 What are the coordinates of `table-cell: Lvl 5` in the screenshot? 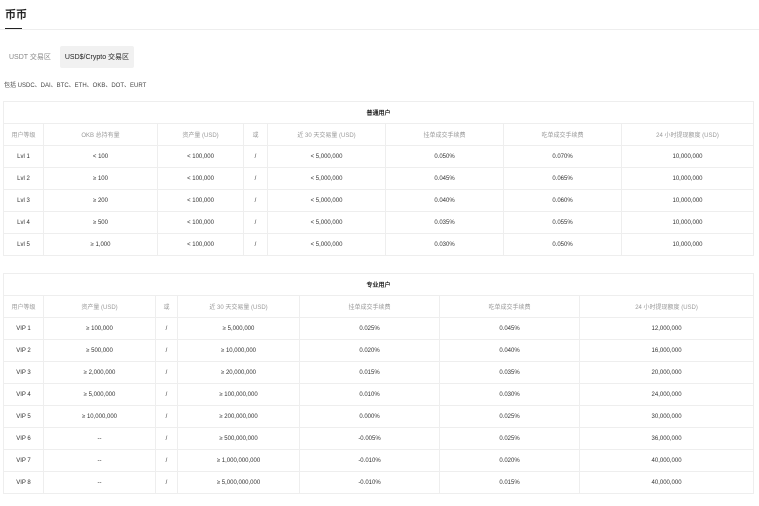 It's located at (23, 244).